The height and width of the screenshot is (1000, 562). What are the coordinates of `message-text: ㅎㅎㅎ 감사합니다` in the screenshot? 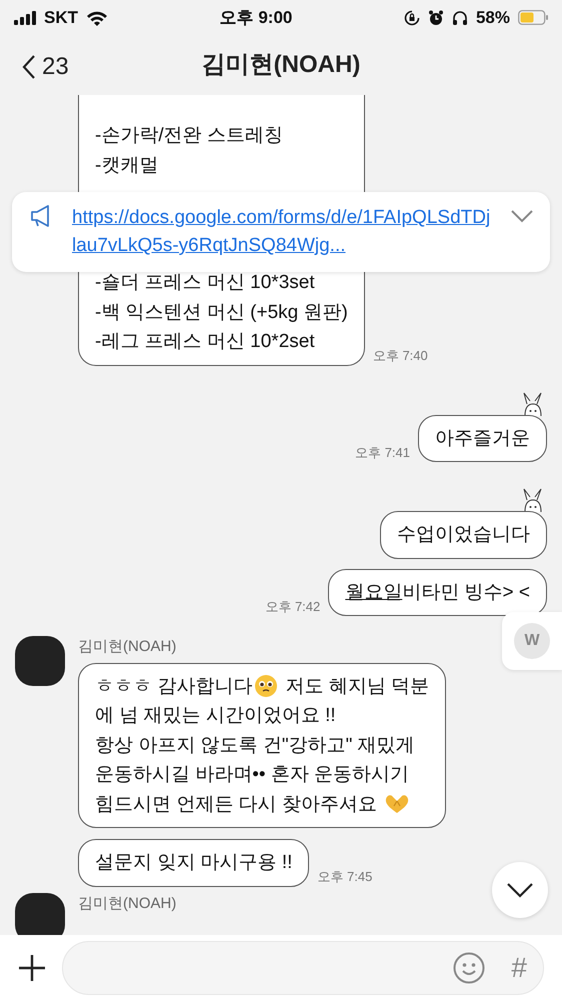 It's located at (173, 686).